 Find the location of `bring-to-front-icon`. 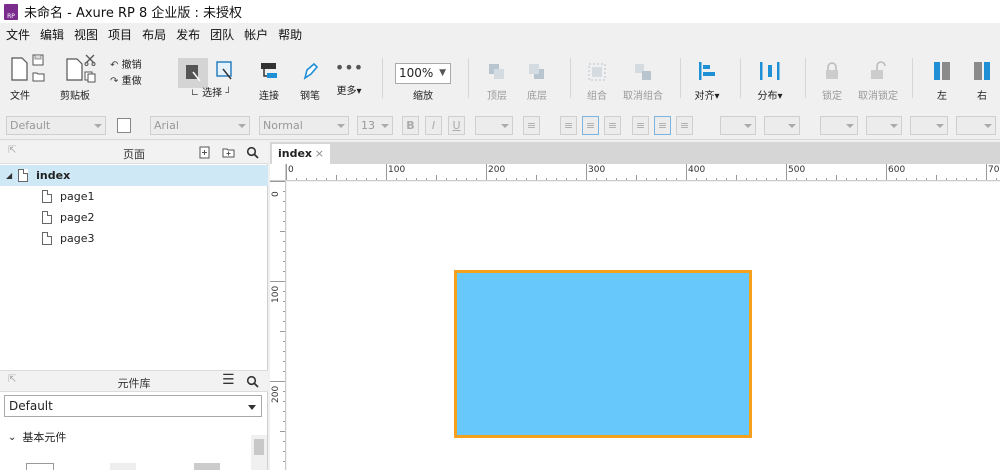

bring-to-front-icon is located at coordinates (496, 71).